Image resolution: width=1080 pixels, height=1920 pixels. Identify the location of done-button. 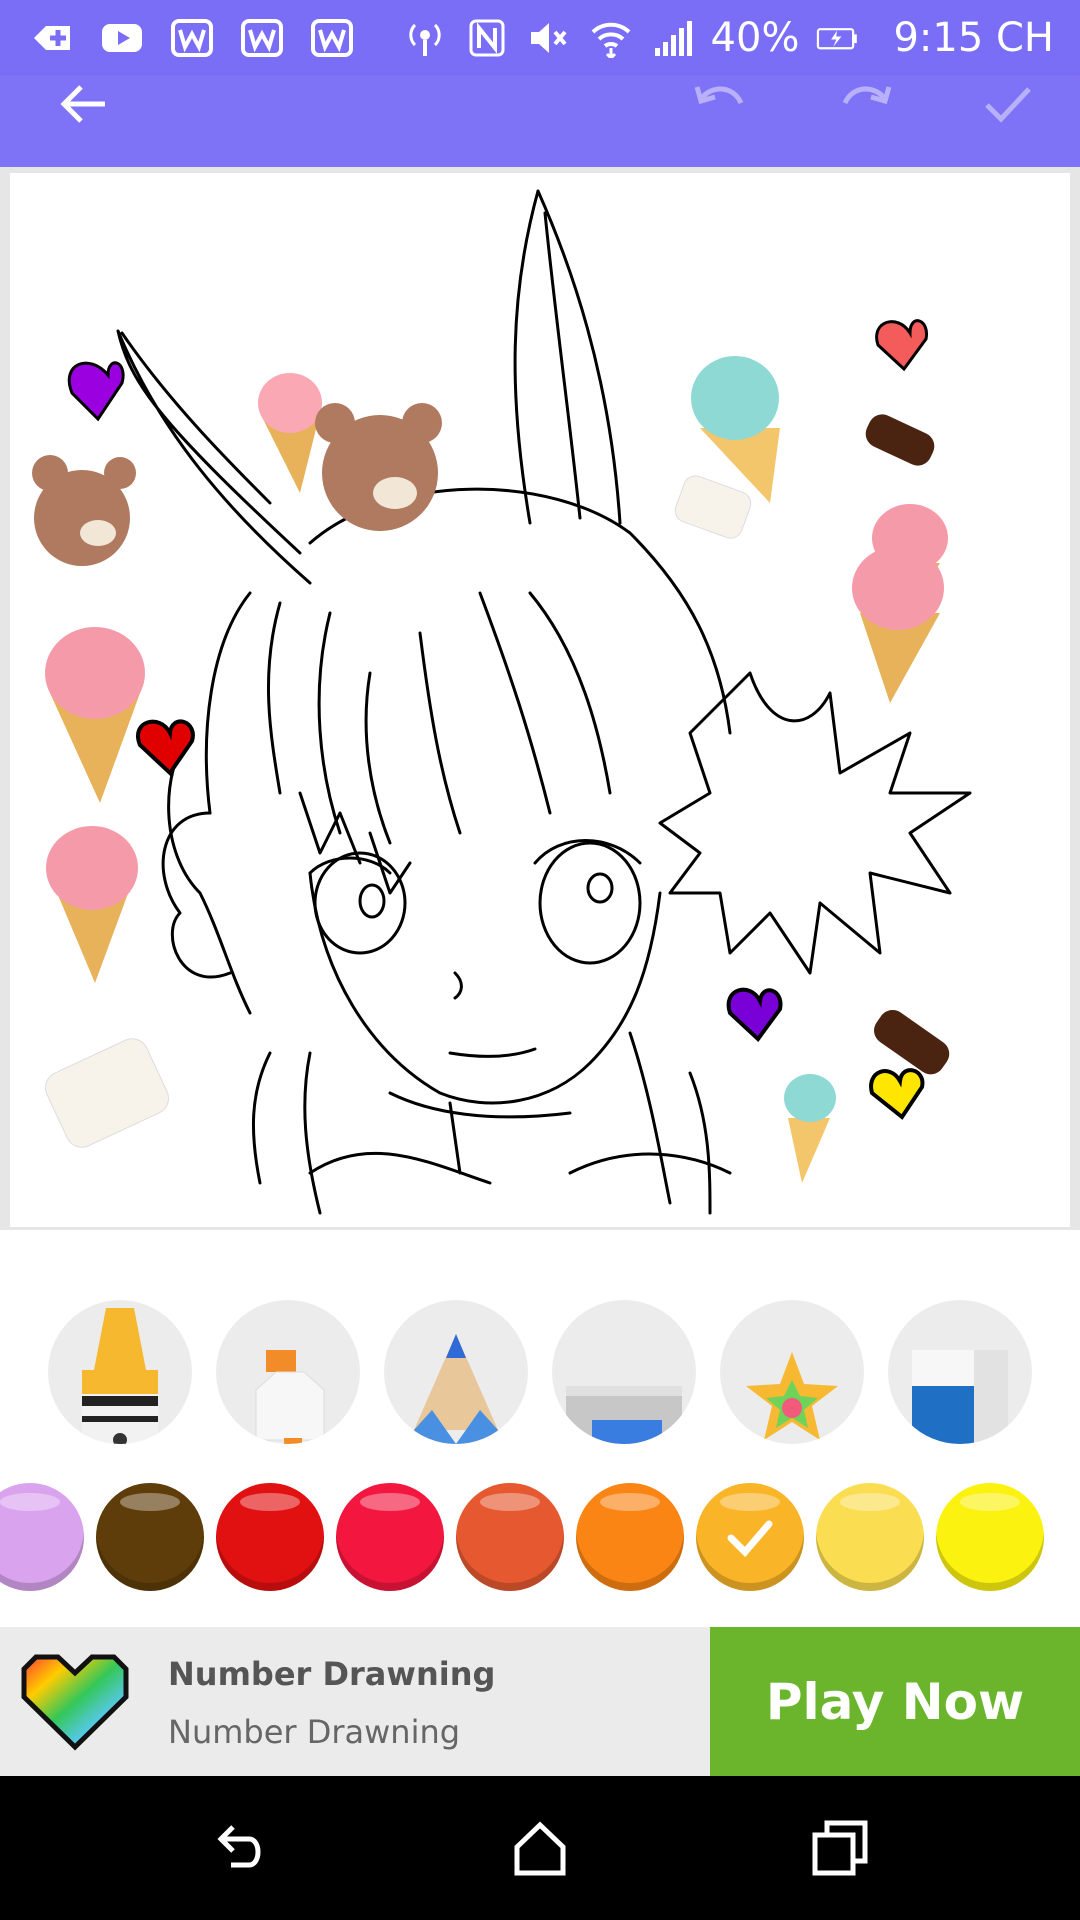
(1008, 121).